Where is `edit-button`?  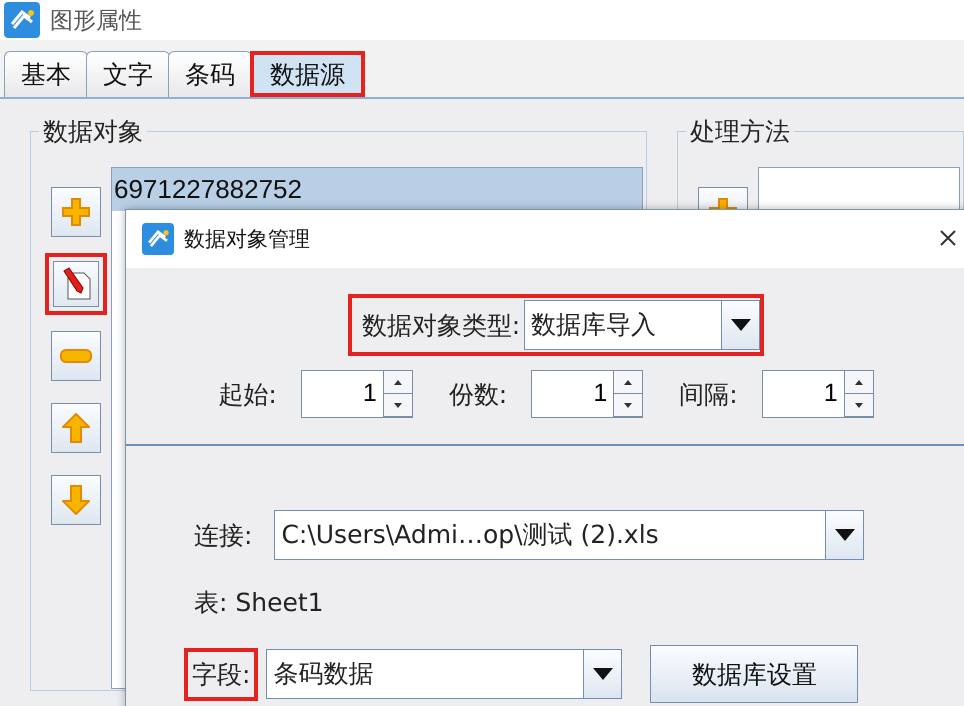 edit-button is located at coordinates (76, 284).